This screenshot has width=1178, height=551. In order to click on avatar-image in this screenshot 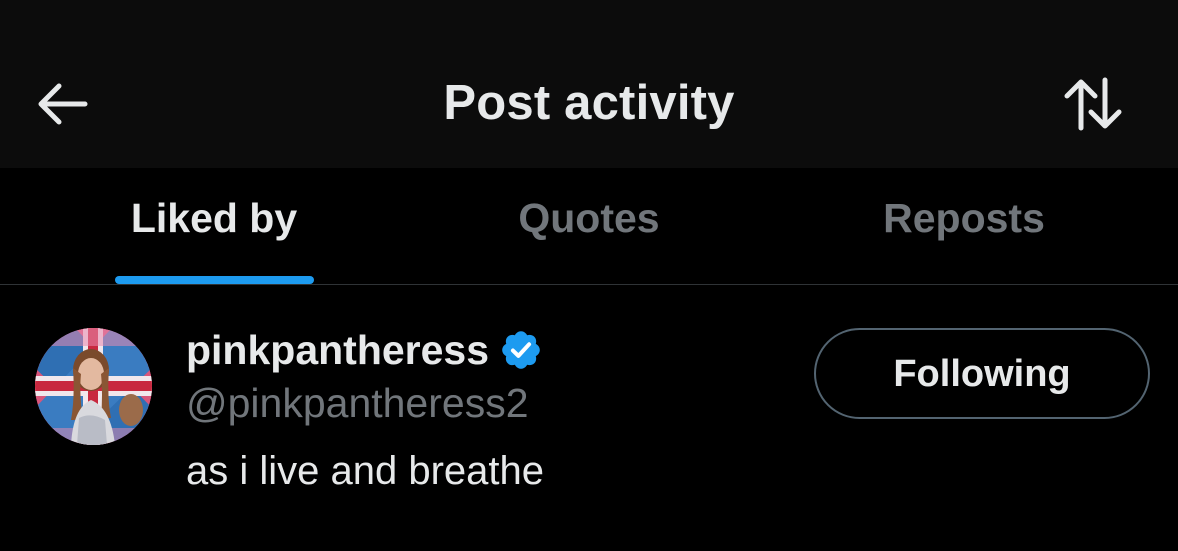, I will do `click(93, 386)`.